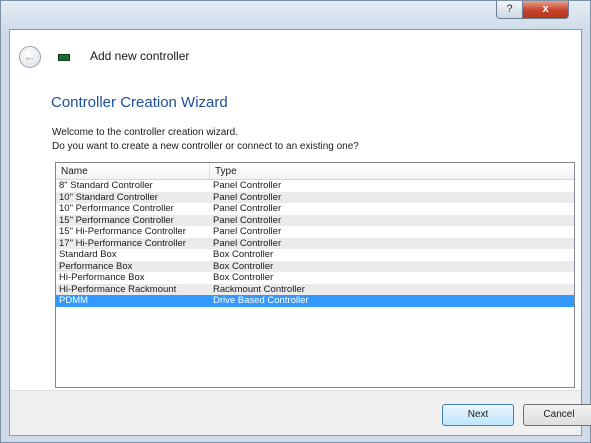 The width and height of the screenshot is (591, 443). Describe the element at coordinates (118, 289) in the screenshot. I see `list-item-name: Hi-Performance Rackmount` at that location.